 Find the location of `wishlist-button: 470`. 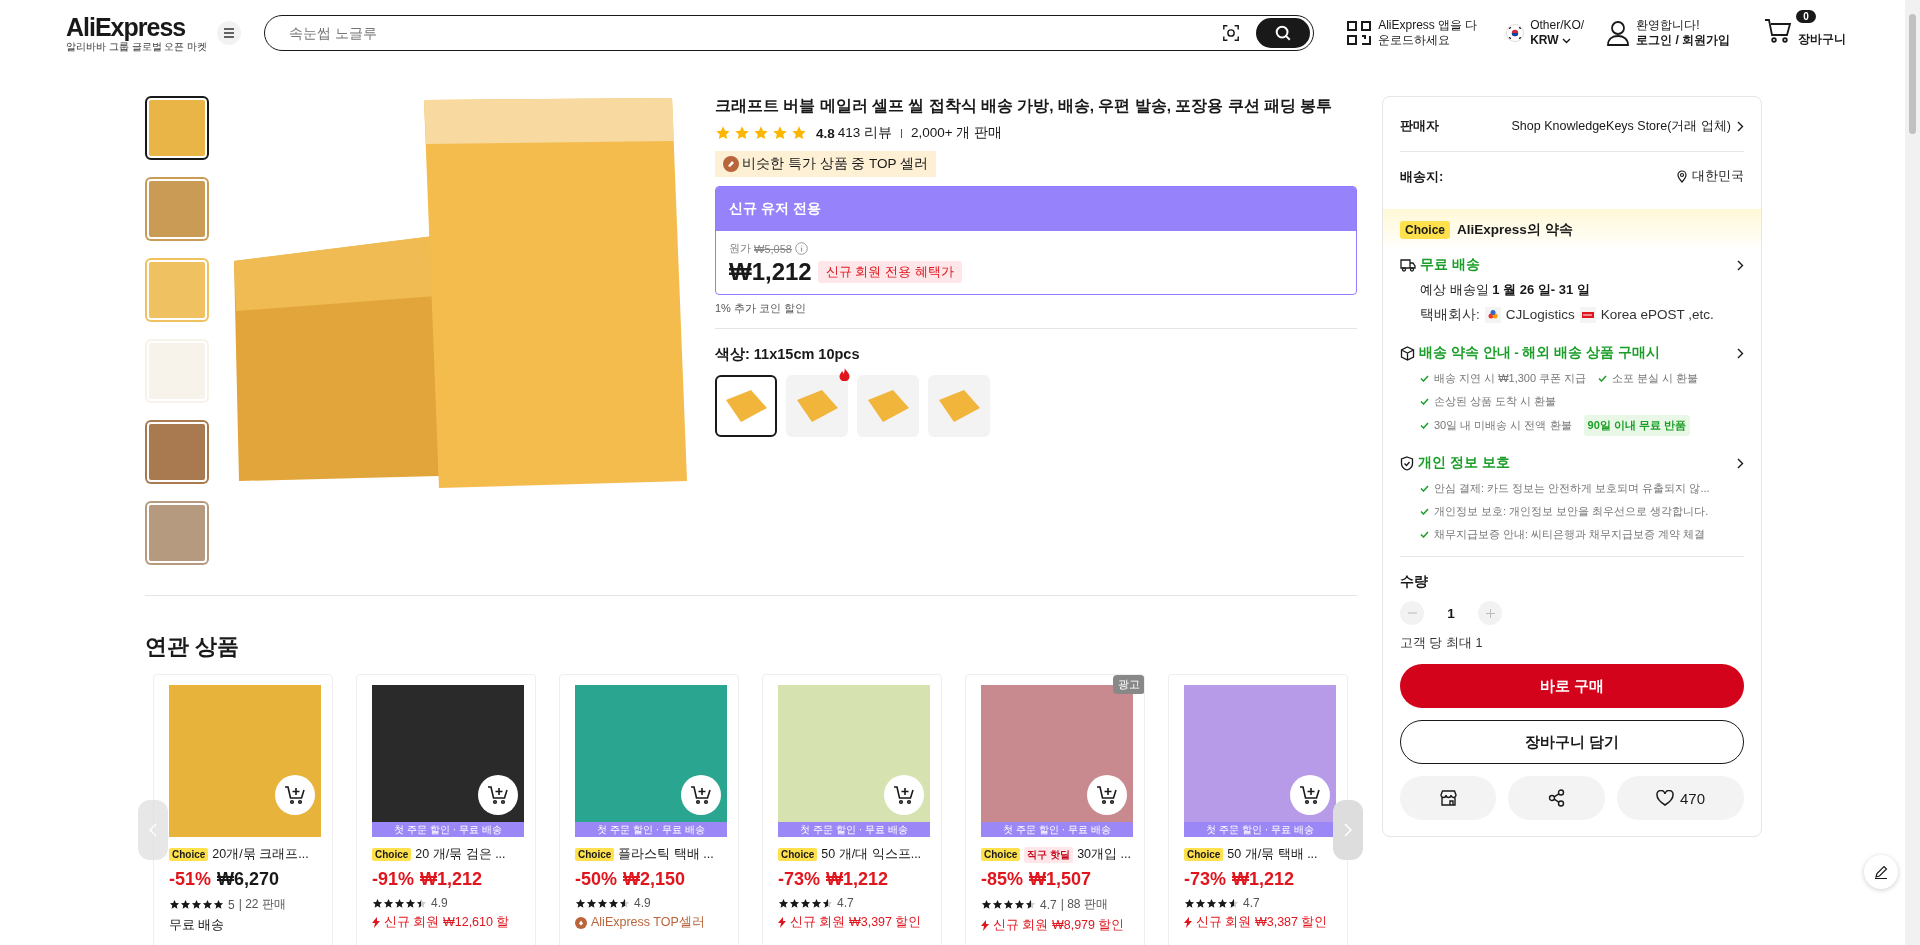

wishlist-button: 470 is located at coordinates (1680, 798).